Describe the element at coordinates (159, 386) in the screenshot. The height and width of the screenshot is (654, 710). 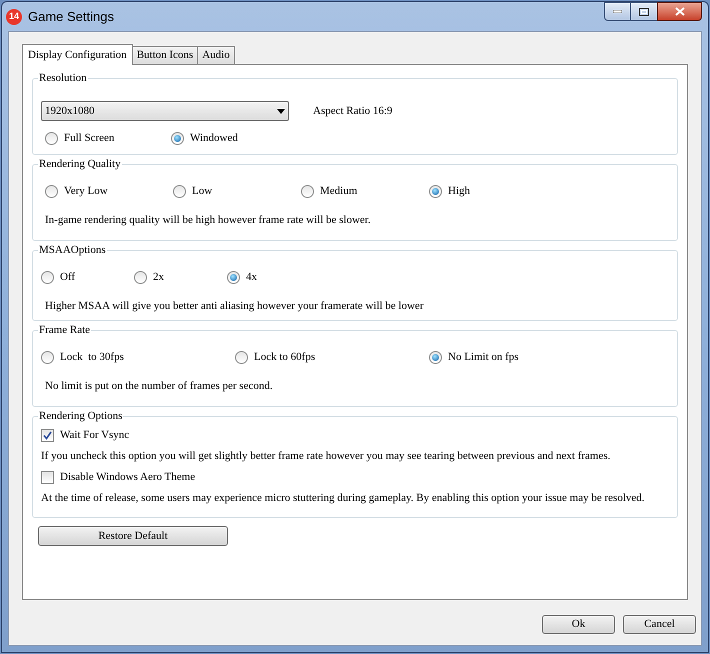
I see `description-text: No limit is put on the number of frames per second.` at that location.